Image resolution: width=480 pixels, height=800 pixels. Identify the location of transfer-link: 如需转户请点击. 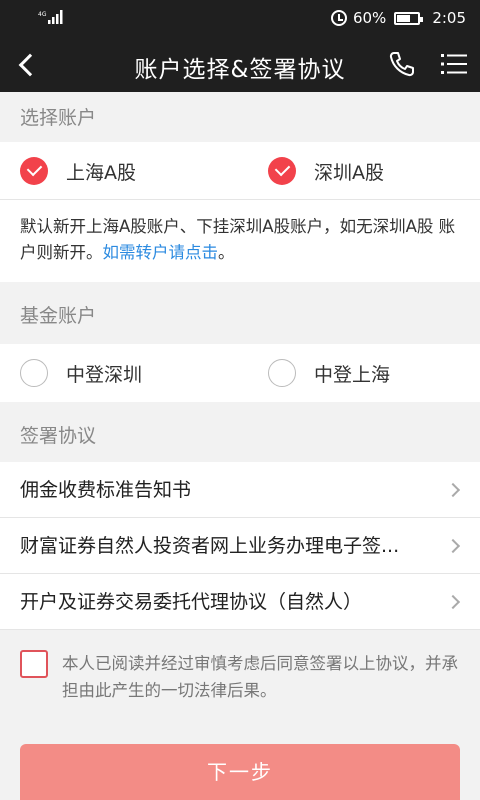
(161, 252).